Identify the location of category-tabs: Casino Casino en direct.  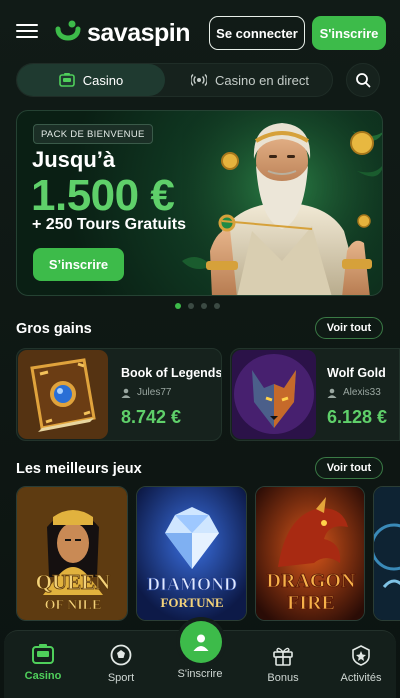
(174, 80).